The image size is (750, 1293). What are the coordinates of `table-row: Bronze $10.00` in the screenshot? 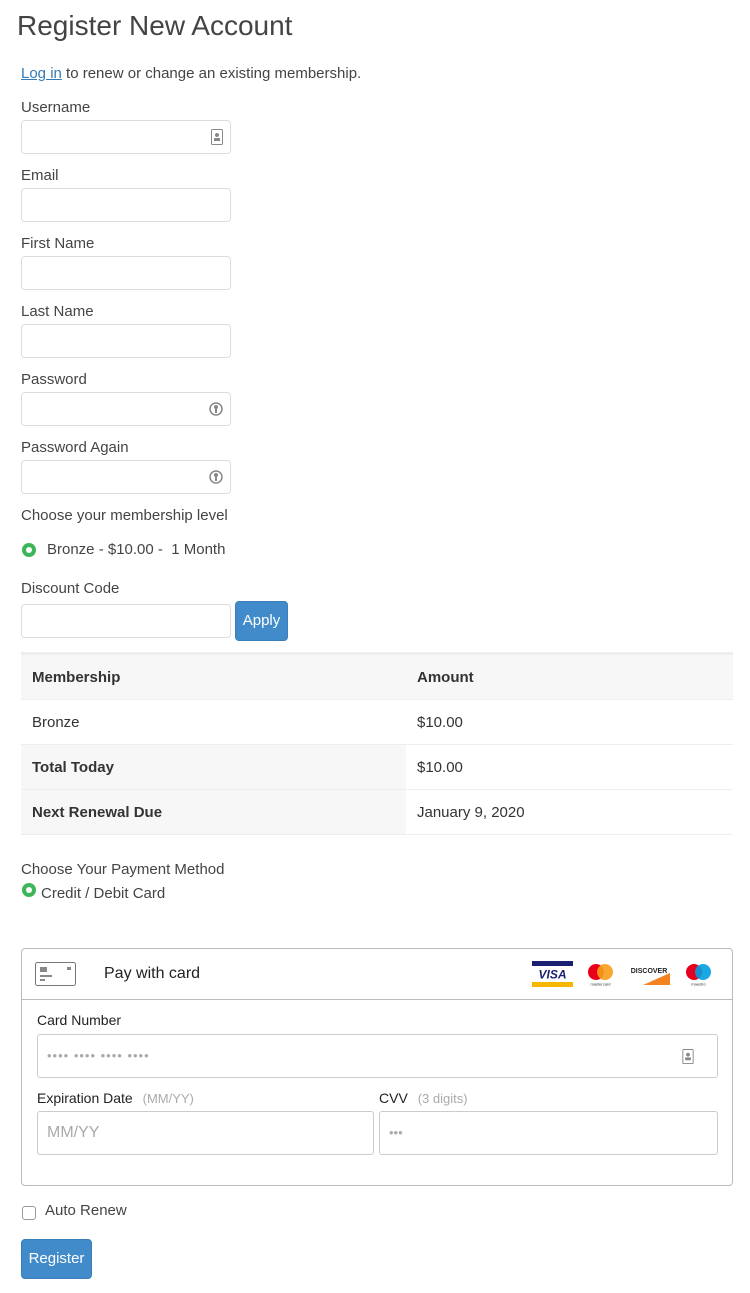 It's located at (377, 722).